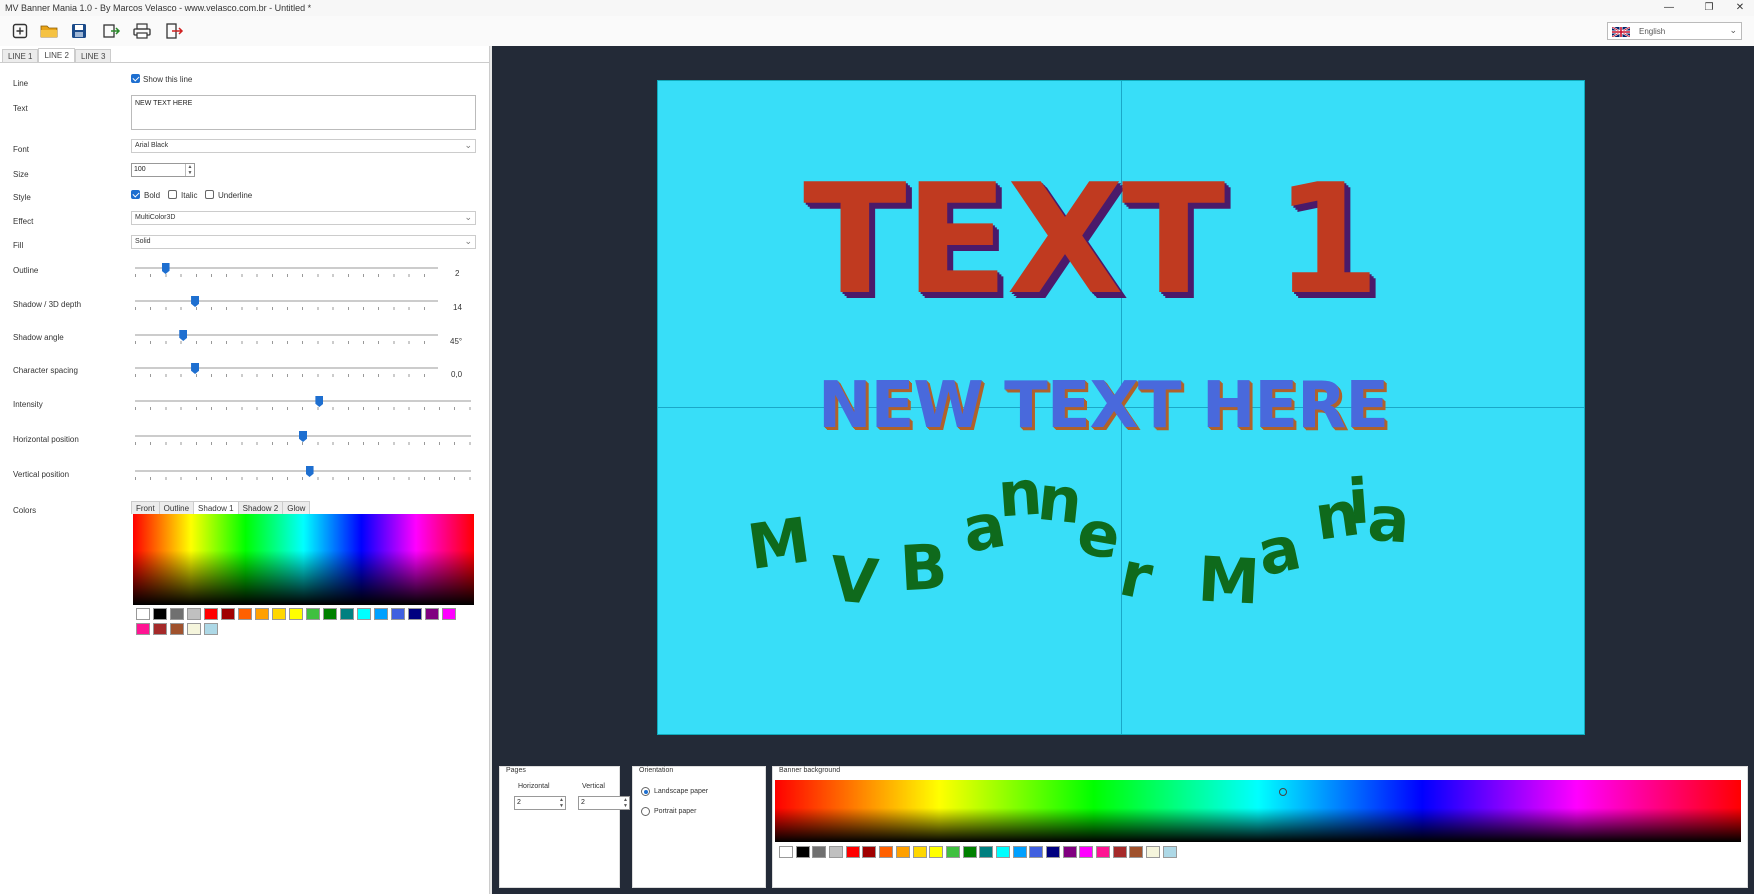 The image size is (1754, 894). I want to click on color-spectrum, so click(303, 559).